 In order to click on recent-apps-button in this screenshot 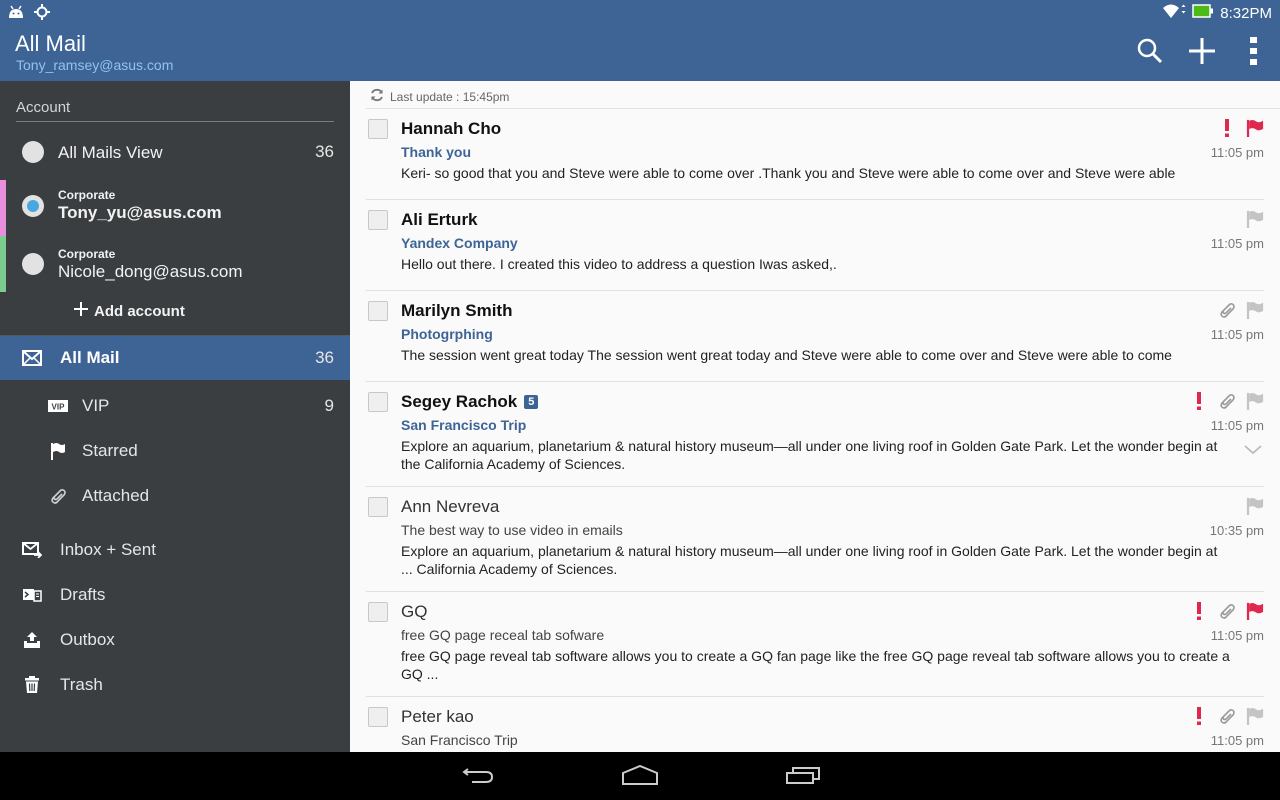, I will do `click(803, 777)`.